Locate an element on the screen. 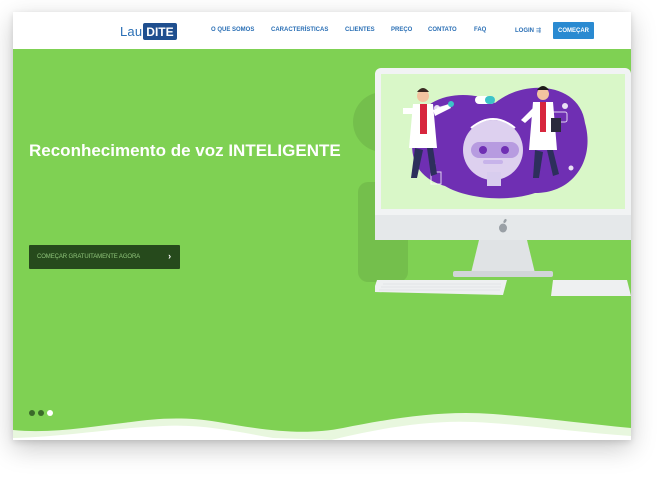 The height and width of the screenshot is (479, 672). login-icon: ⇶ is located at coordinates (539, 31).